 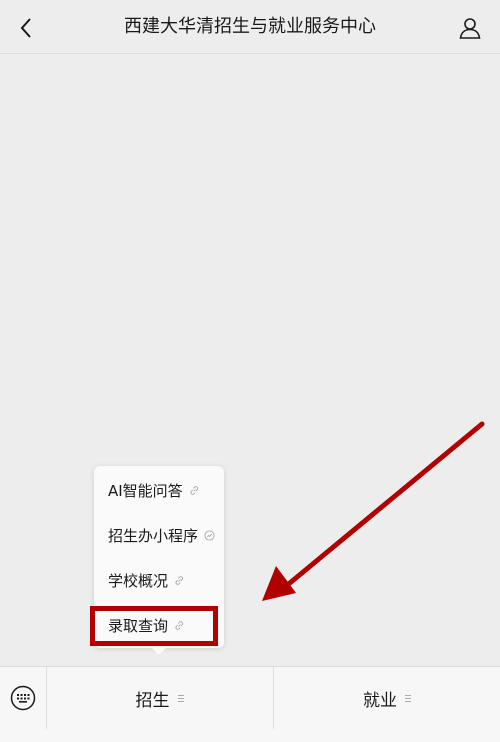 I want to click on submenu-item-mini-program: 招生办小程序, so click(x=159, y=535).